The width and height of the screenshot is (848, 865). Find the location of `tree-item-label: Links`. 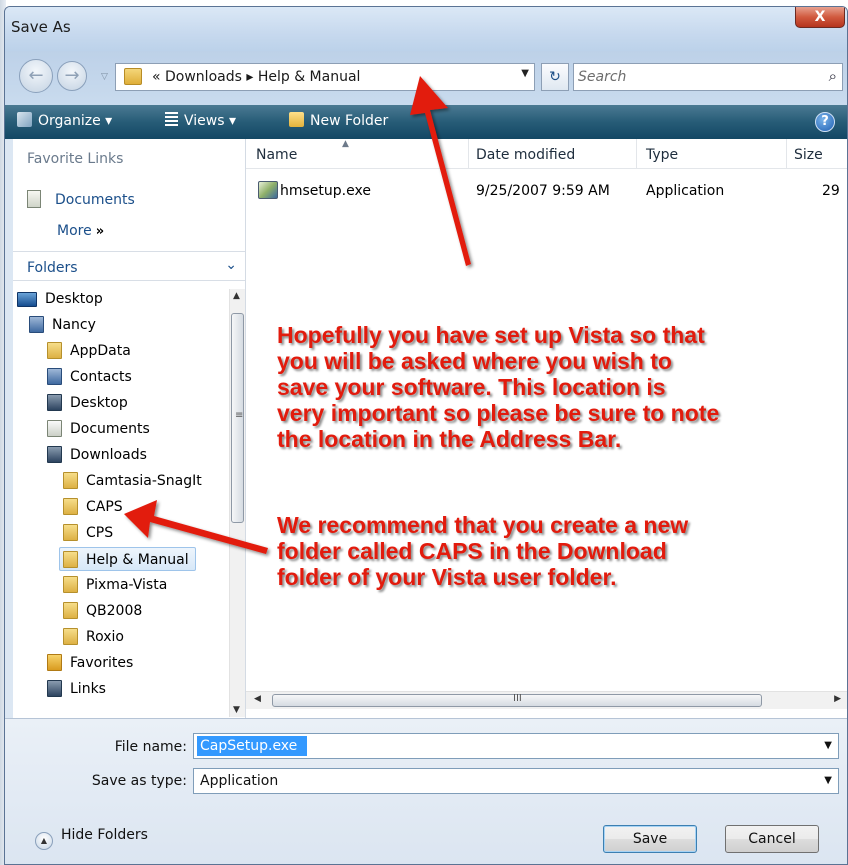

tree-item-label: Links is located at coordinates (88, 689).